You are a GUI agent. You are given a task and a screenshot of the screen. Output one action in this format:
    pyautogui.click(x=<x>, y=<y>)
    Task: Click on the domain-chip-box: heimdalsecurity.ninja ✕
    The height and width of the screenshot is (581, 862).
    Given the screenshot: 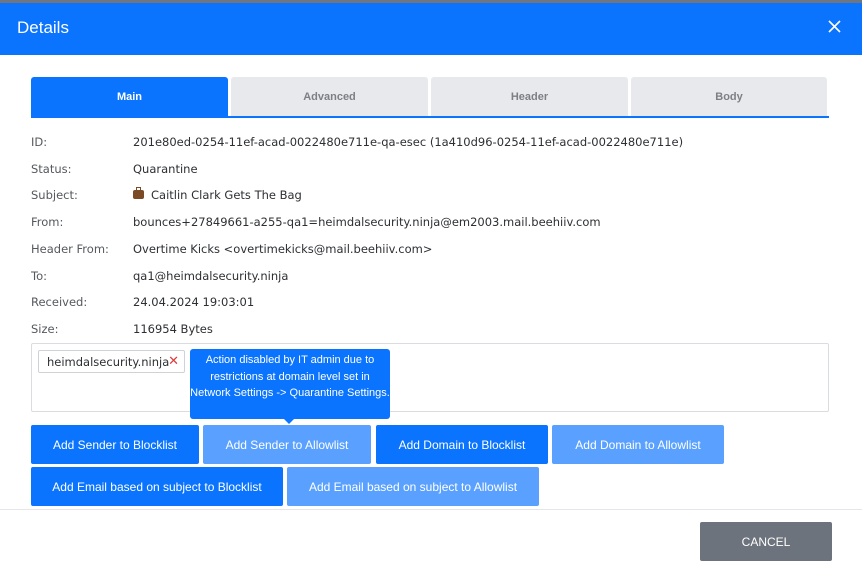 What is the action you would take?
    pyautogui.click(x=430, y=377)
    